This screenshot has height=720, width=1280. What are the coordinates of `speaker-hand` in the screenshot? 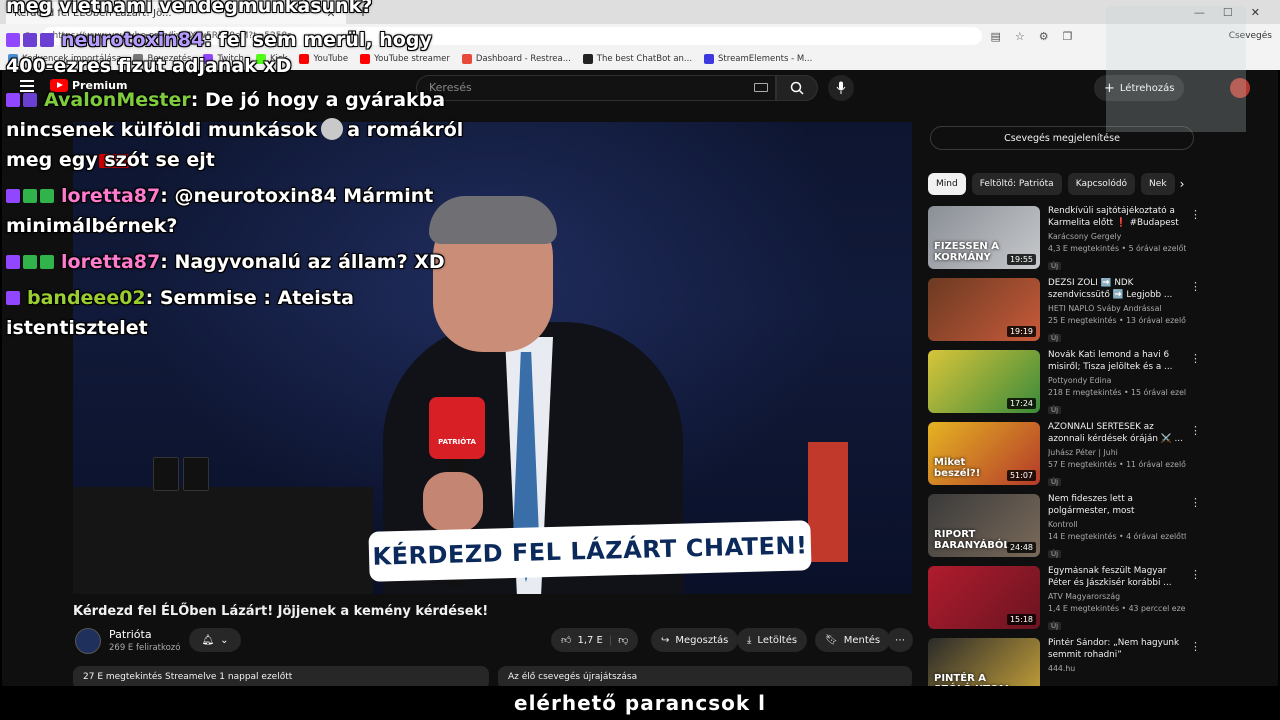 It's located at (453, 502).